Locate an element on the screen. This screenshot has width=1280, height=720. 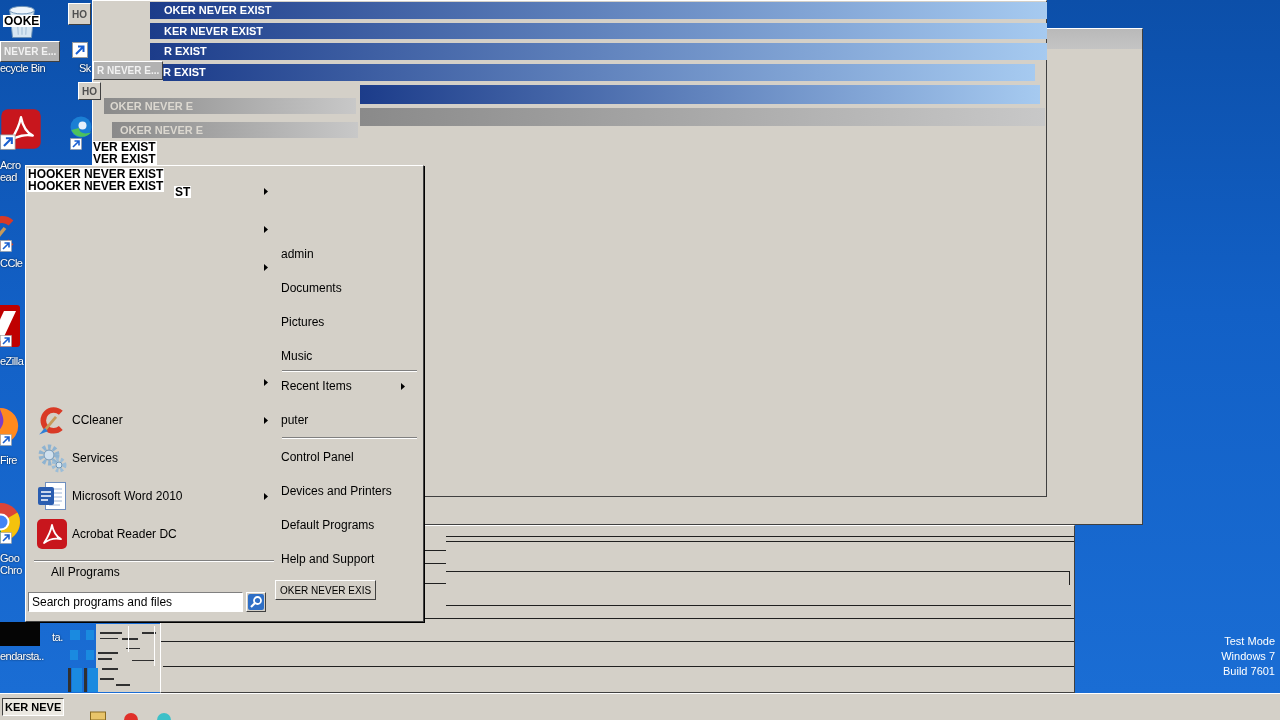
title-bar: OKER NEVER EXIST is located at coordinates (598, 10).